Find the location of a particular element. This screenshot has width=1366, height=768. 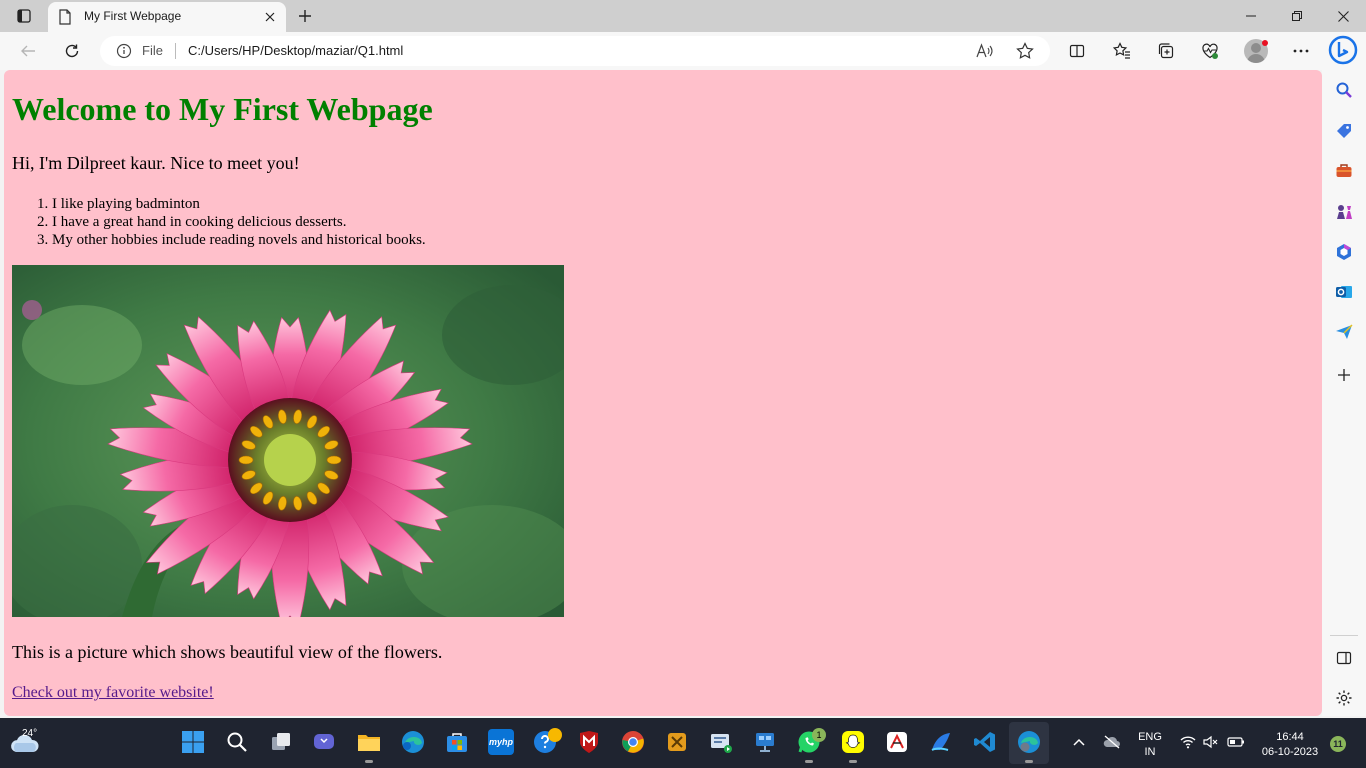

folder-icon is located at coordinates (369, 743).